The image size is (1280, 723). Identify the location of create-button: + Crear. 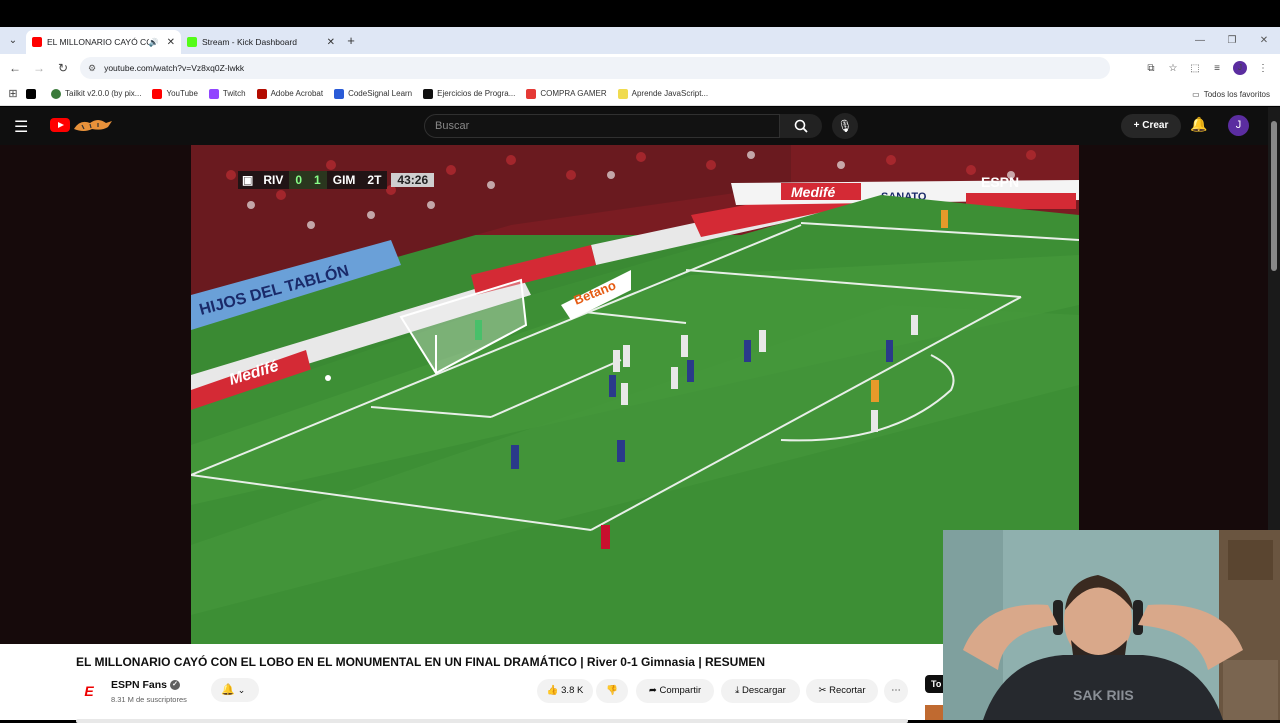
(1151, 126).